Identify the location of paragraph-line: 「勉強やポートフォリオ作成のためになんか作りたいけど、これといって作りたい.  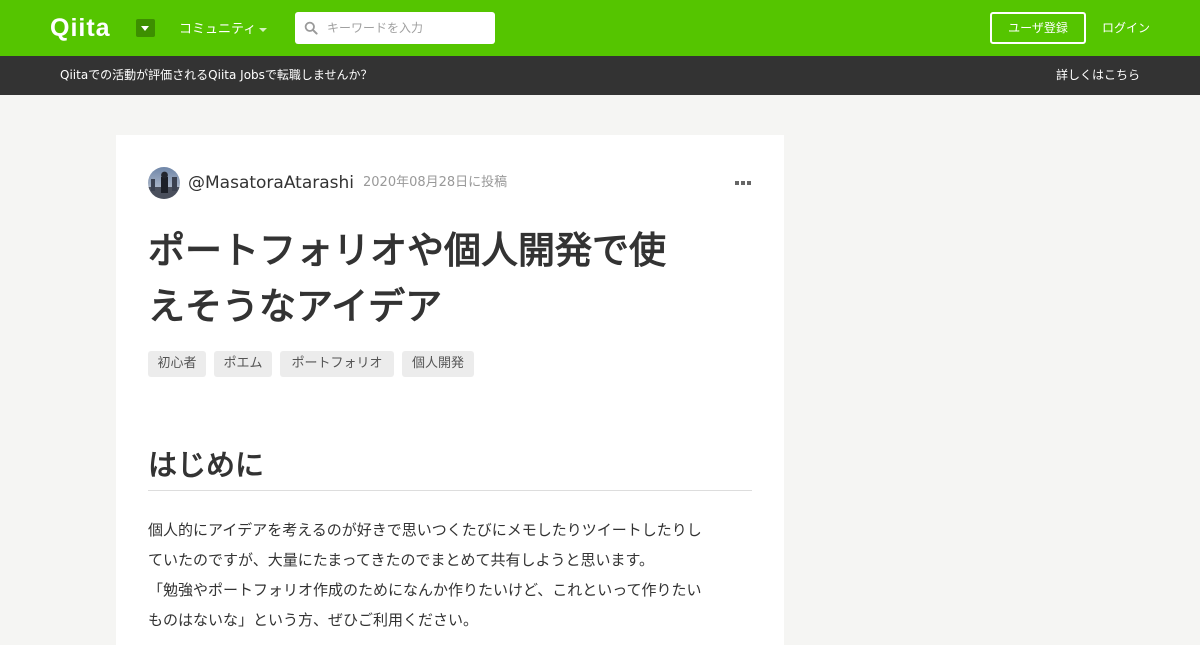
(425, 590).